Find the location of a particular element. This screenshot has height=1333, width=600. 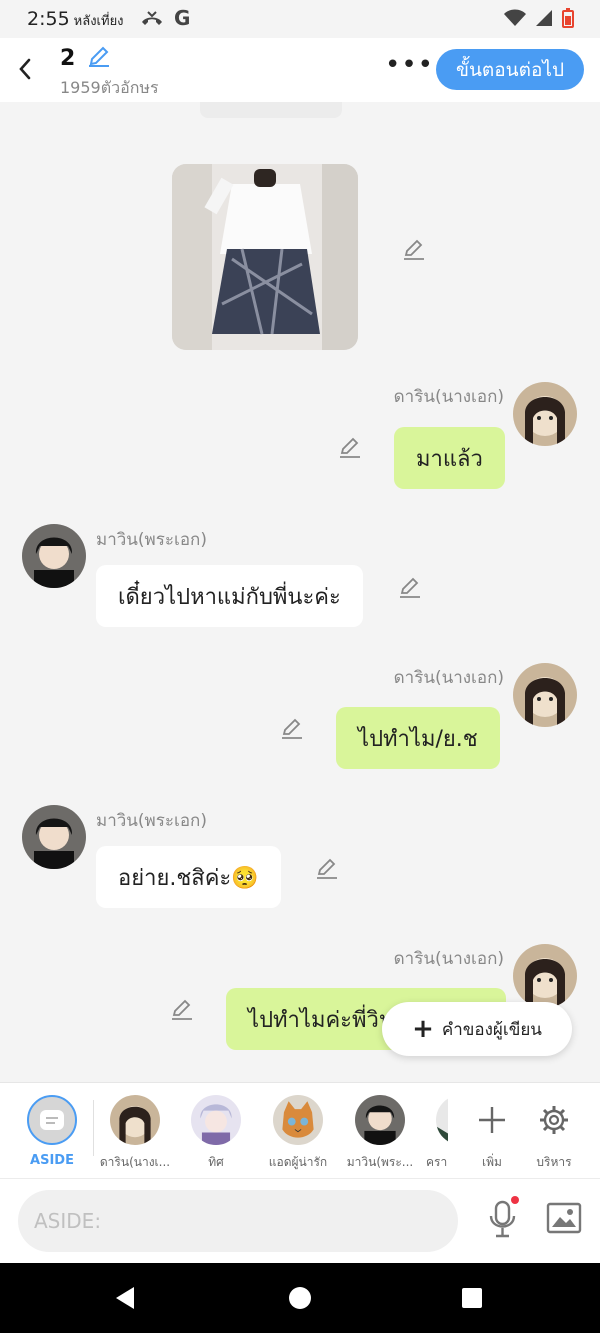

character-label: แอดผู้น่ารัก is located at coordinates (298, 1162).